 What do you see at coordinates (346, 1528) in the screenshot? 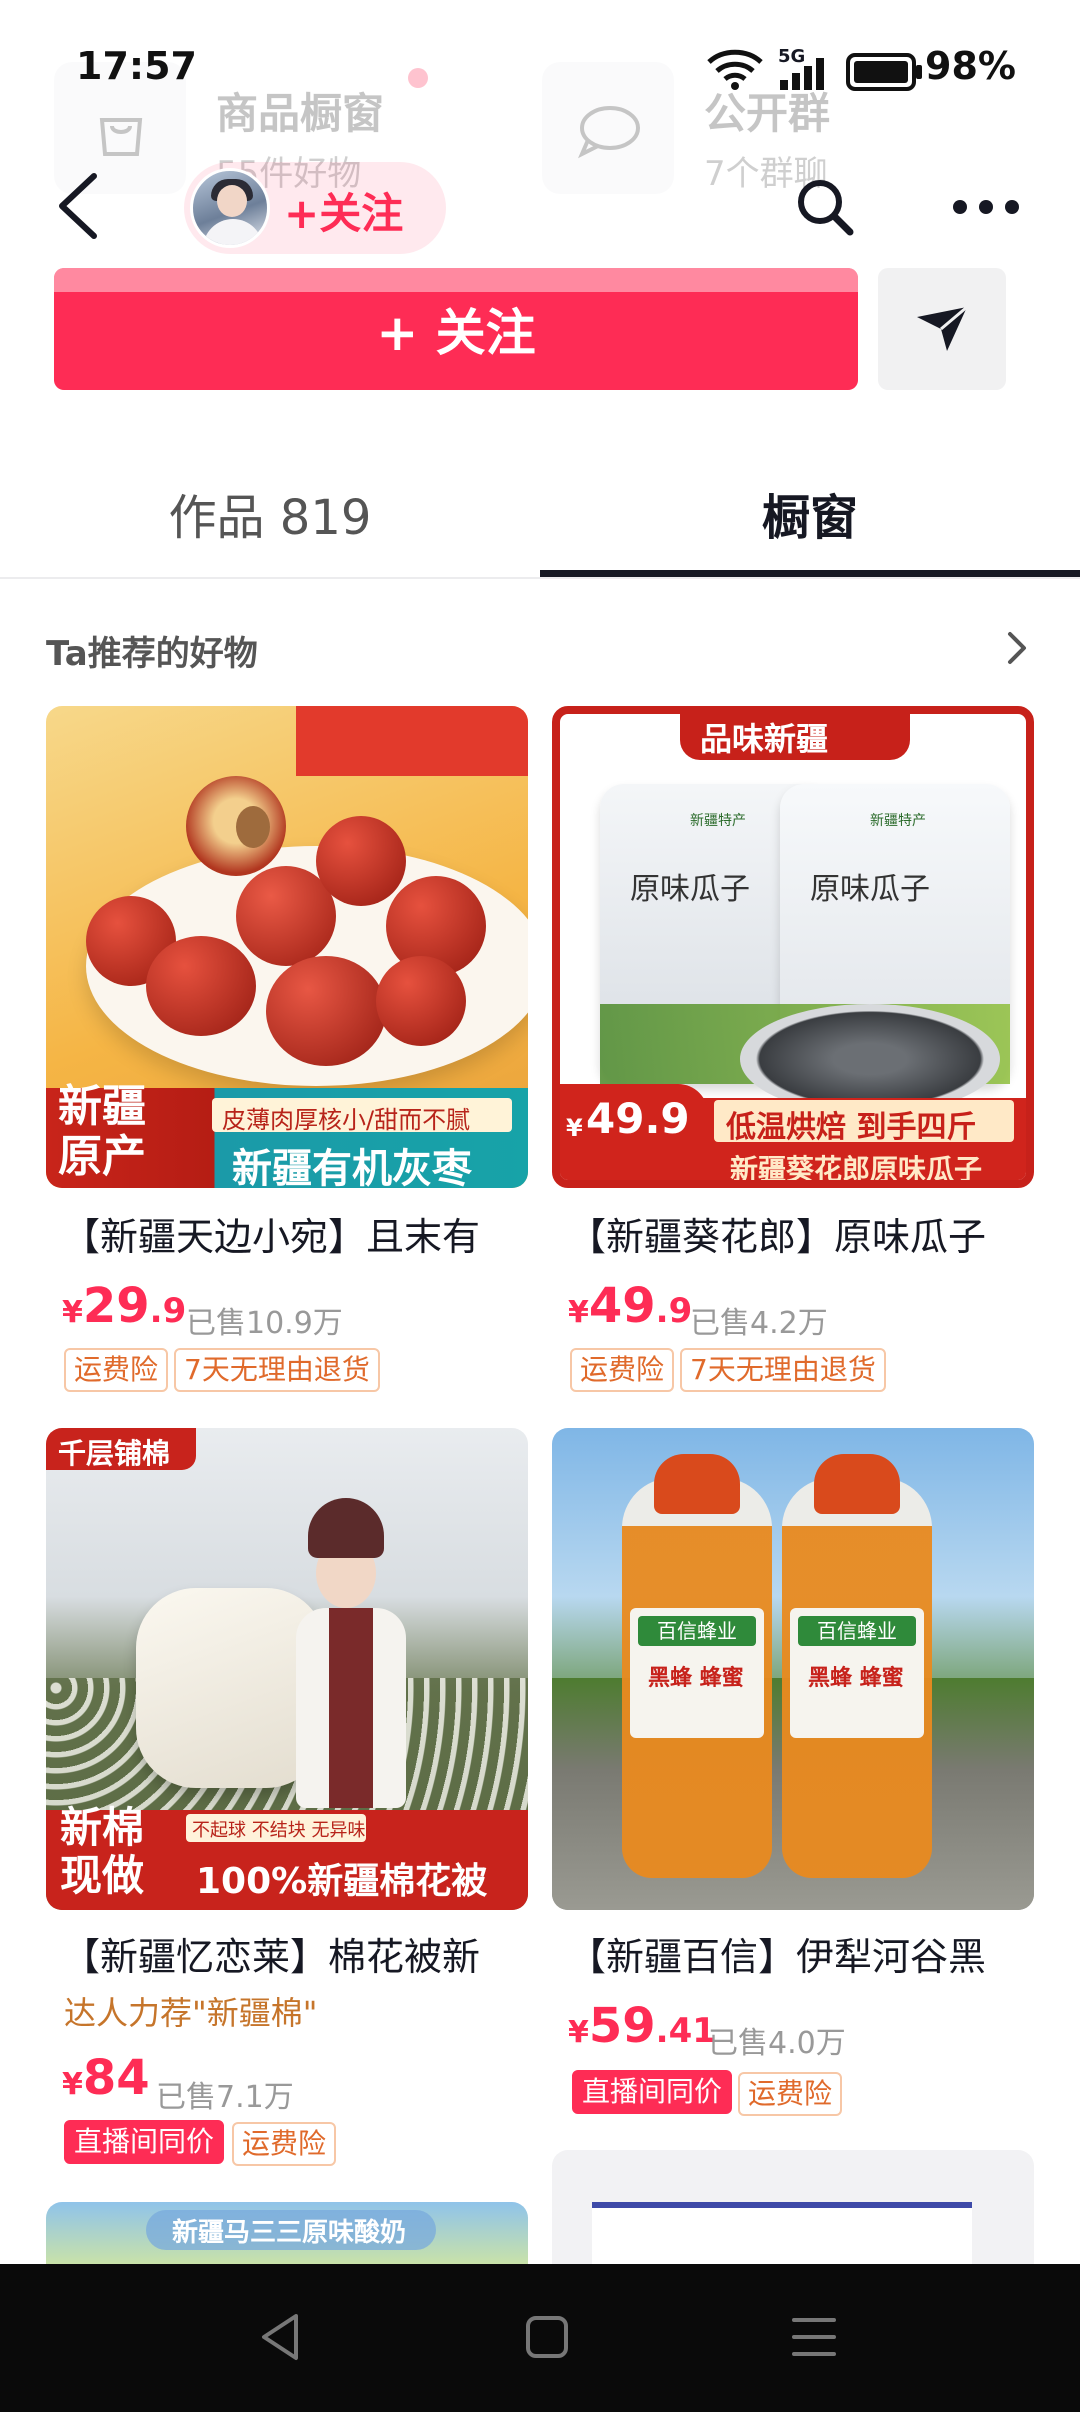
I see `model-hat` at bounding box center [346, 1528].